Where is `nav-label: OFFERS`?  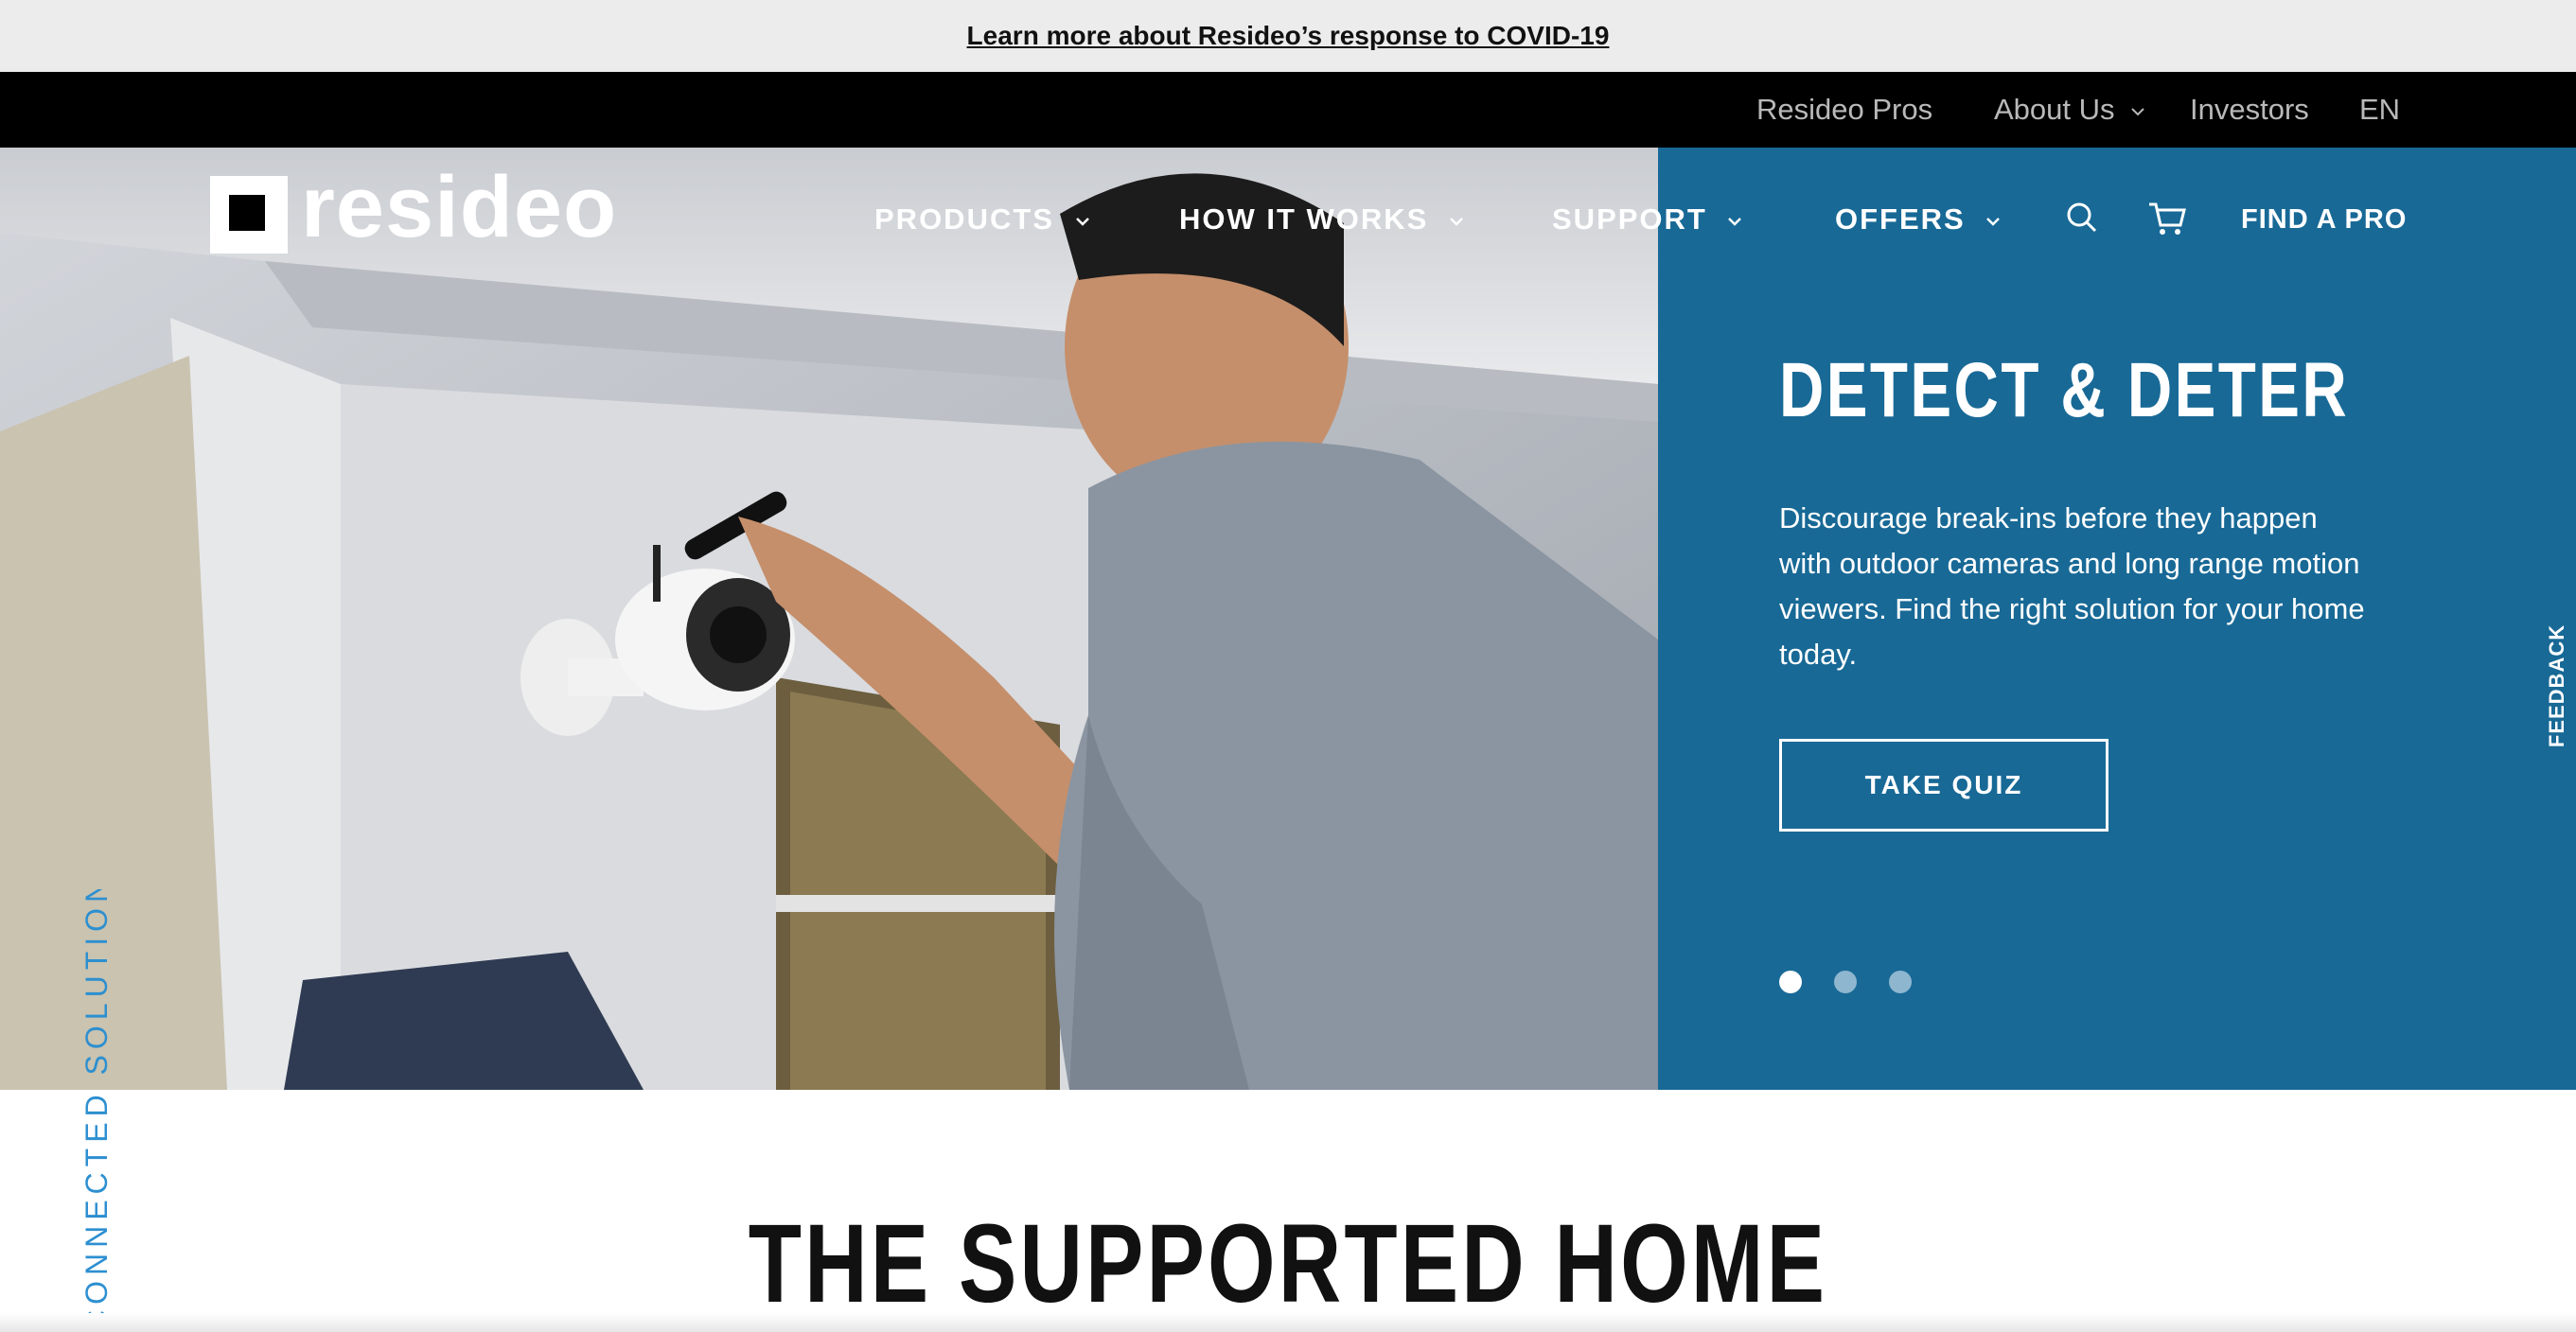
nav-label: OFFERS is located at coordinates (1900, 219).